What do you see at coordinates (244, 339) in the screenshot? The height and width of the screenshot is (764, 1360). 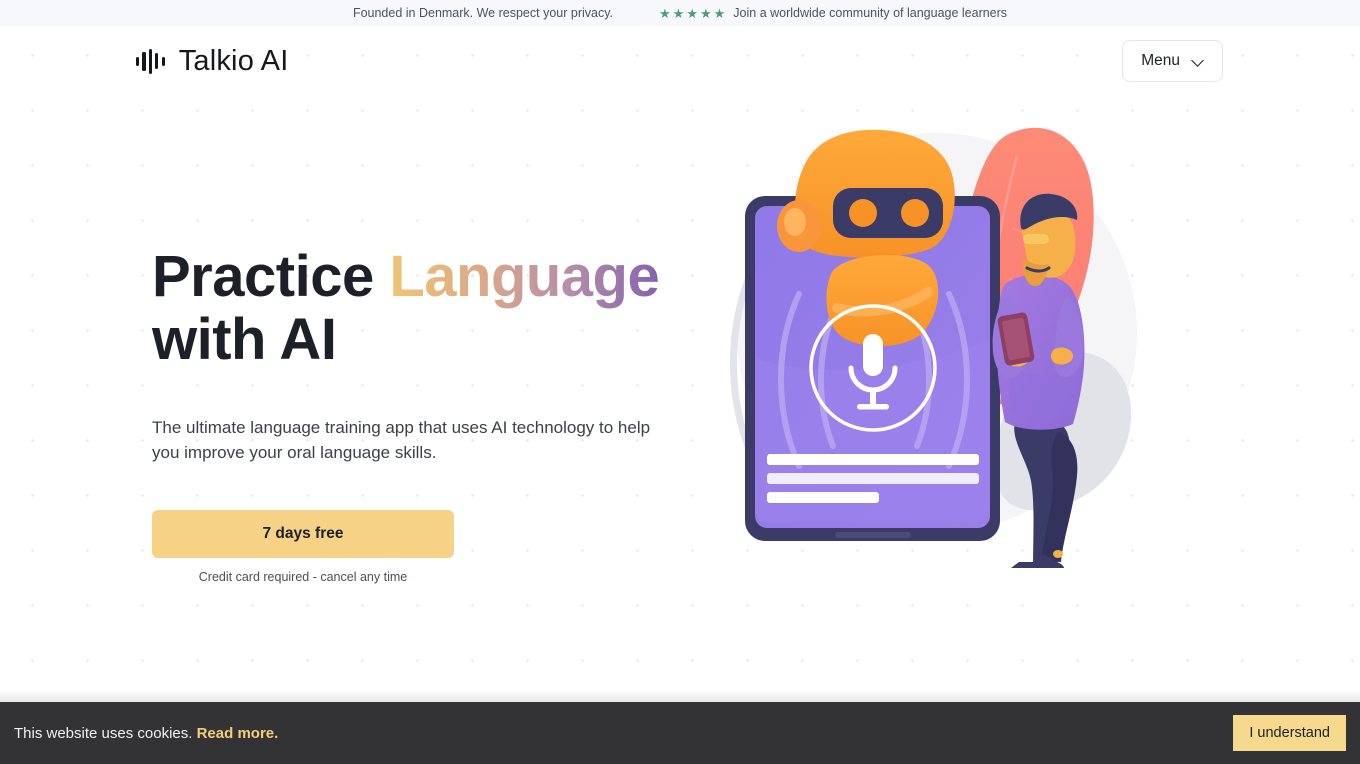 I see `headline-tail: with AI` at bounding box center [244, 339].